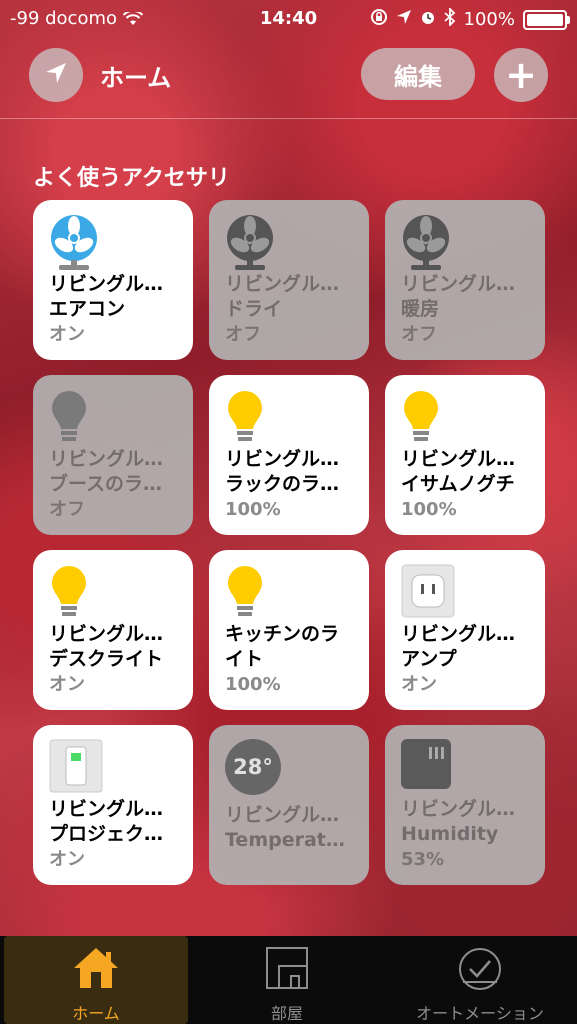  Describe the element at coordinates (546, 19) in the screenshot. I see `battery-icon` at that location.